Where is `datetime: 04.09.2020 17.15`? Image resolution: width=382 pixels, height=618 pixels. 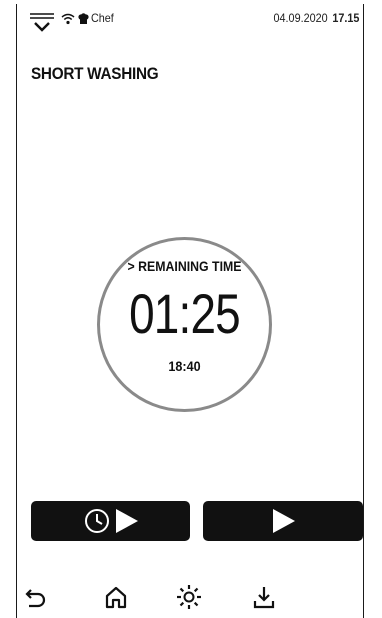 datetime: 04.09.2020 17.15 is located at coordinates (316, 18).